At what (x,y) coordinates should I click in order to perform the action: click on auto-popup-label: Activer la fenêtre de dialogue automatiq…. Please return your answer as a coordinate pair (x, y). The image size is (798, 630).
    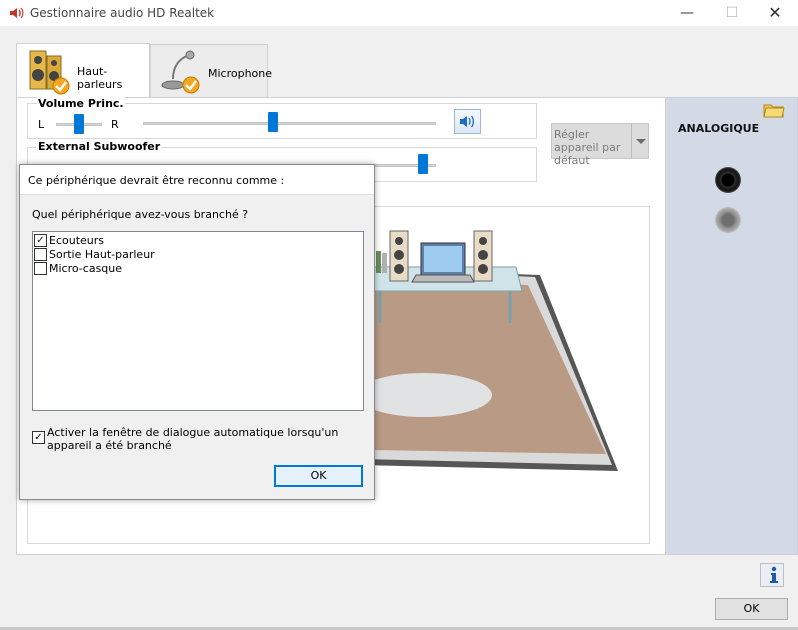
    Looking at the image, I should click on (193, 439).